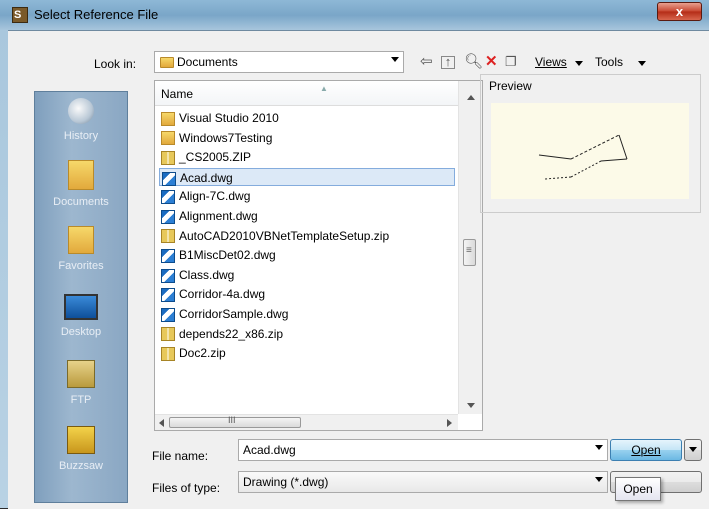 This screenshot has height=509, width=709. What do you see at coordinates (20, 15) in the screenshot?
I see `app-icon: S` at bounding box center [20, 15].